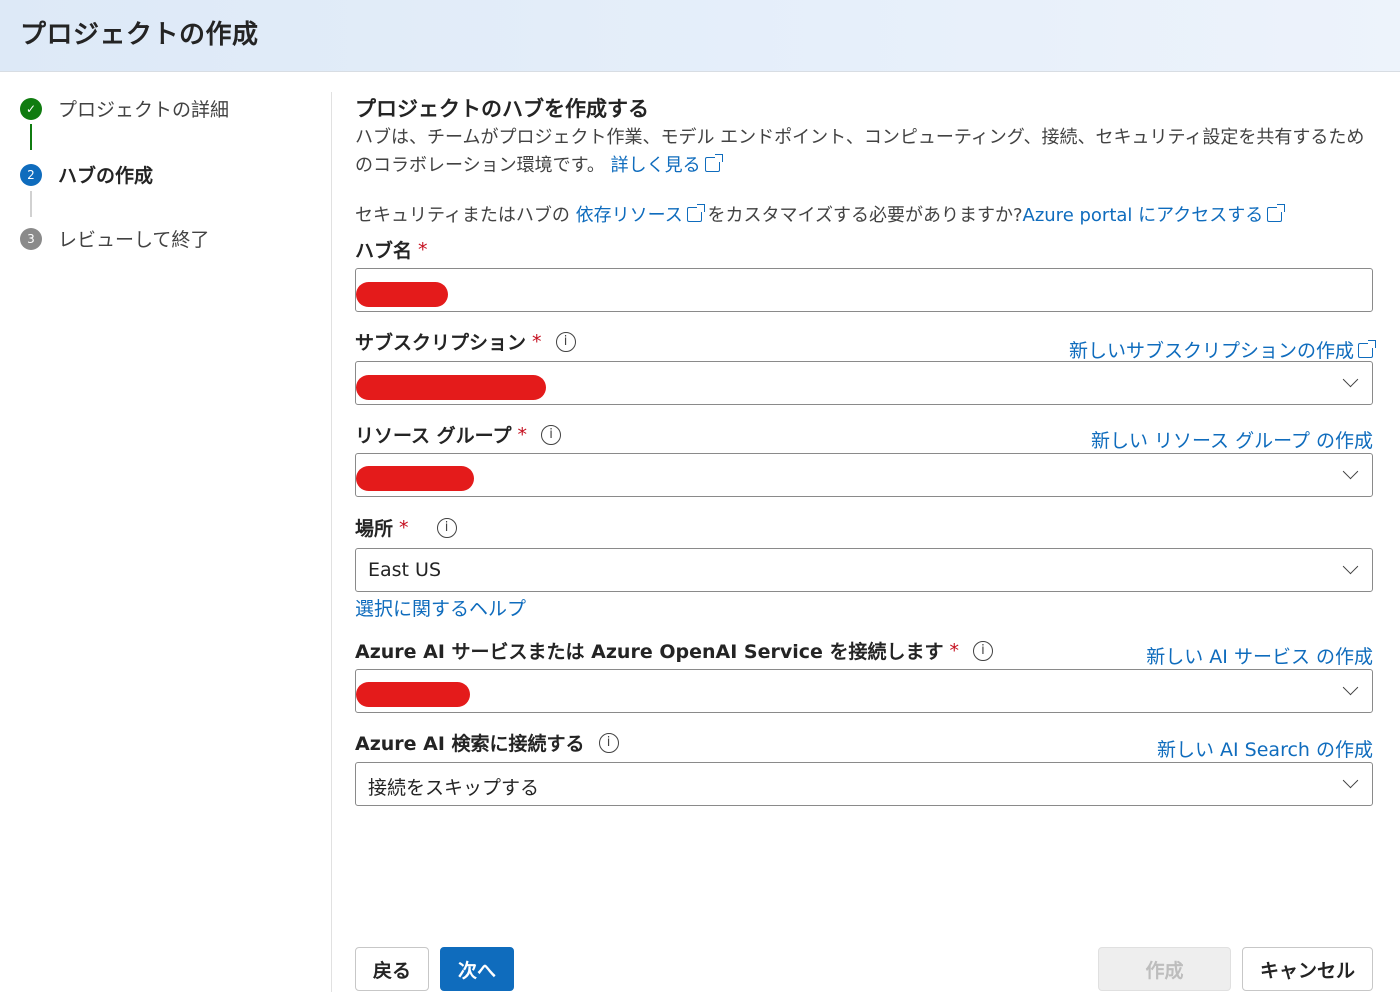 The image size is (1400, 1008). What do you see at coordinates (462, 215) in the screenshot?
I see `note-prefix: セキュリティまたはハブの` at bounding box center [462, 215].